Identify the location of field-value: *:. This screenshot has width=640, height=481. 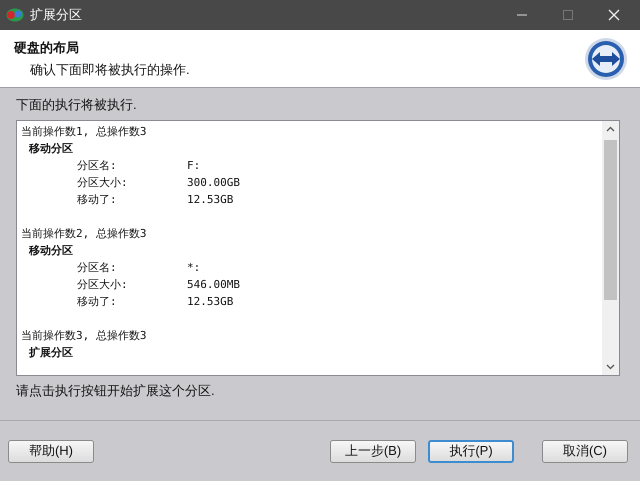
(193, 268).